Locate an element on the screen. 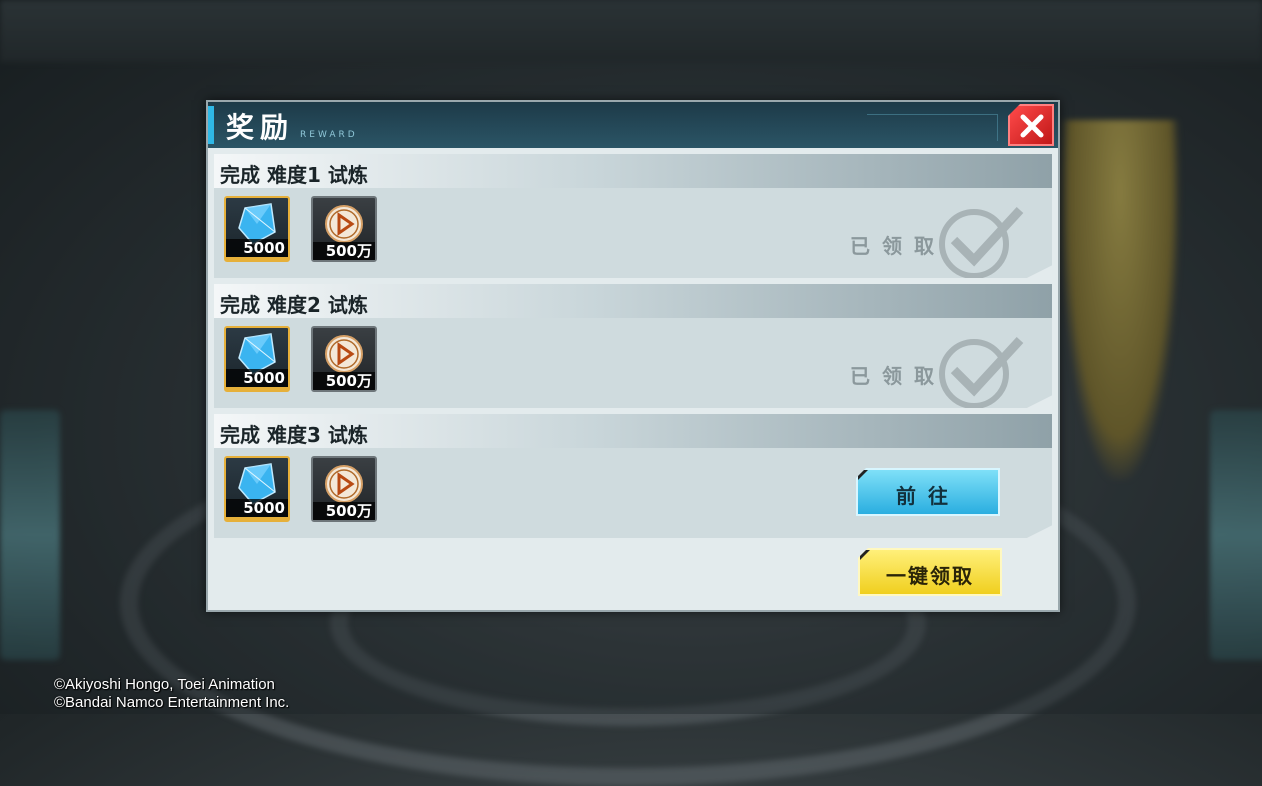 This screenshot has width=1262, height=786. copyright-line: ©Akiyoshi Hongo, Toei Animation is located at coordinates (164, 684).